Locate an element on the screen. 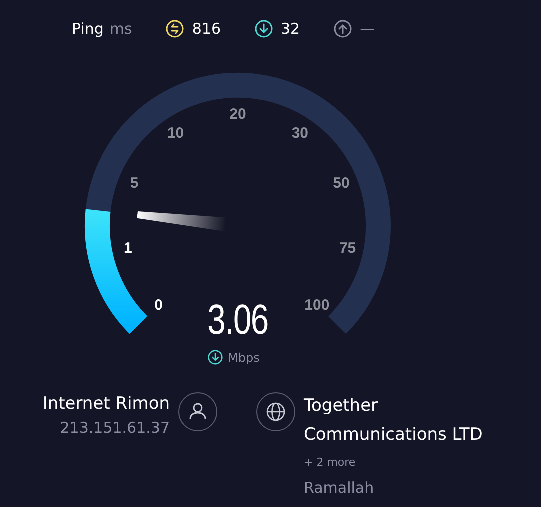 The height and width of the screenshot is (507, 541). more-servers-link: + 2 more is located at coordinates (404, 462).